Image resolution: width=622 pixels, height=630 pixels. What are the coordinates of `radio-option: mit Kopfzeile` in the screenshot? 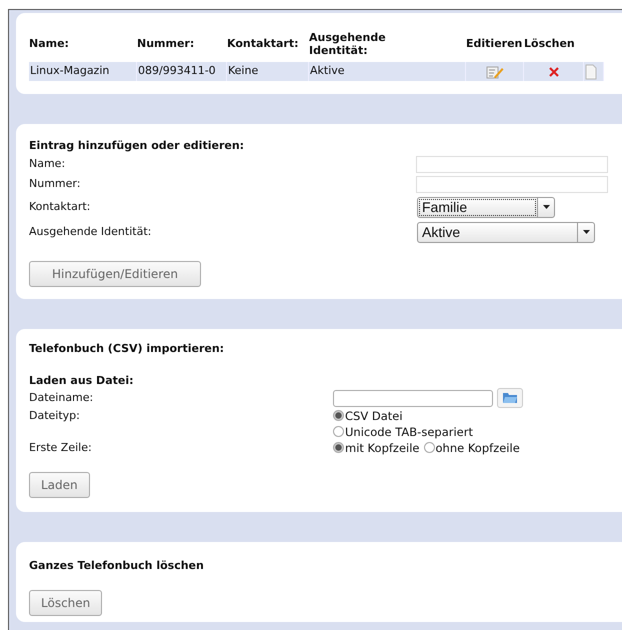 It's located at (376, 448).